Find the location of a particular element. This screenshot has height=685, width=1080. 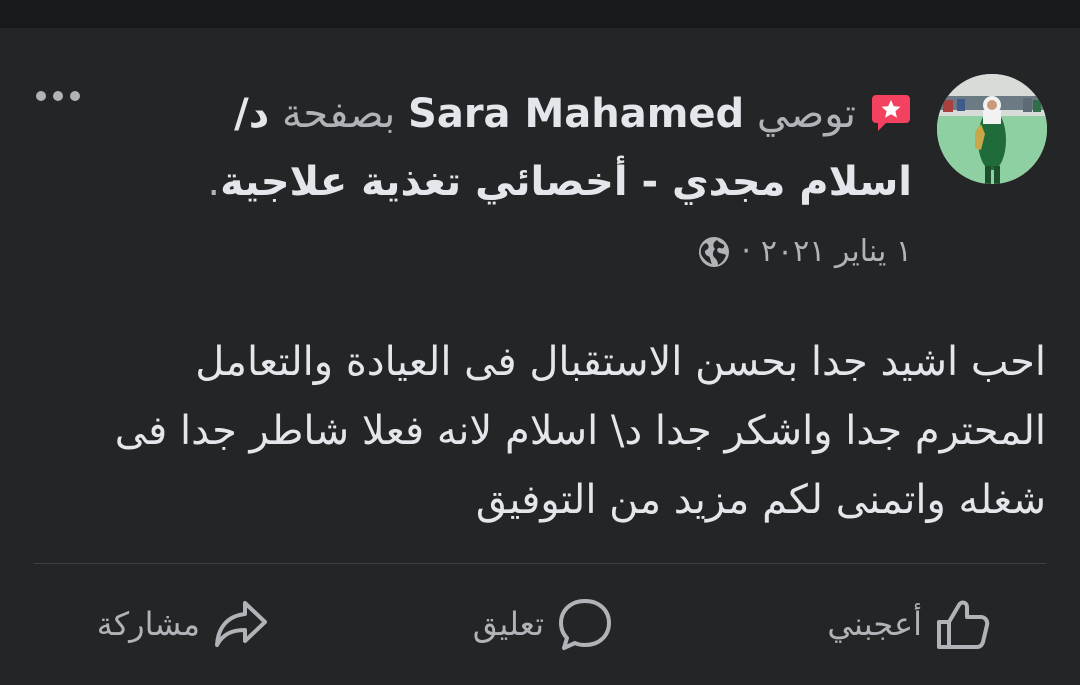

globe-icon is located at coordinates (714, 252).